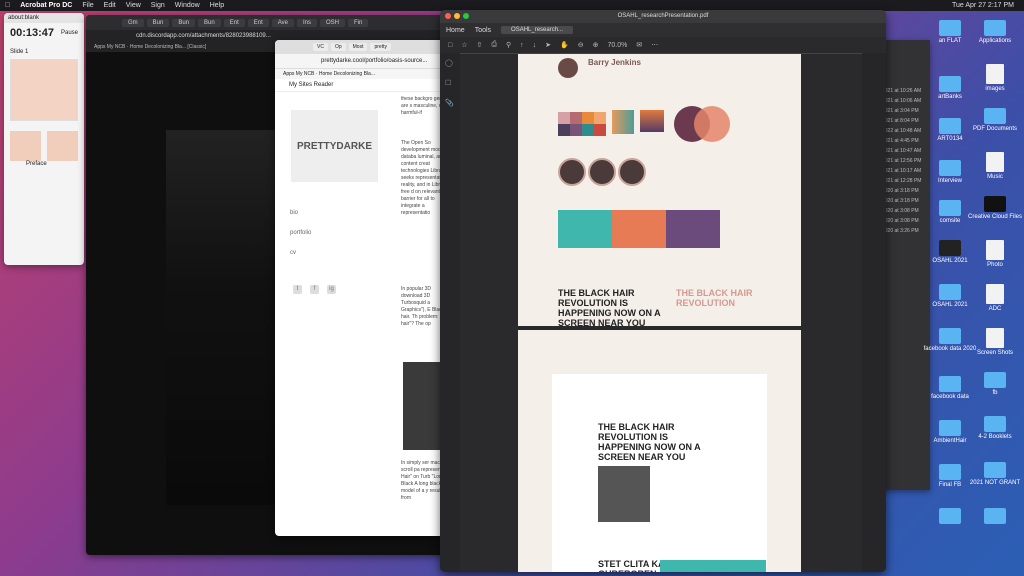 This screenshot has height=576, width=1024. I want to click on menu-help: Help, so click(217, 5).